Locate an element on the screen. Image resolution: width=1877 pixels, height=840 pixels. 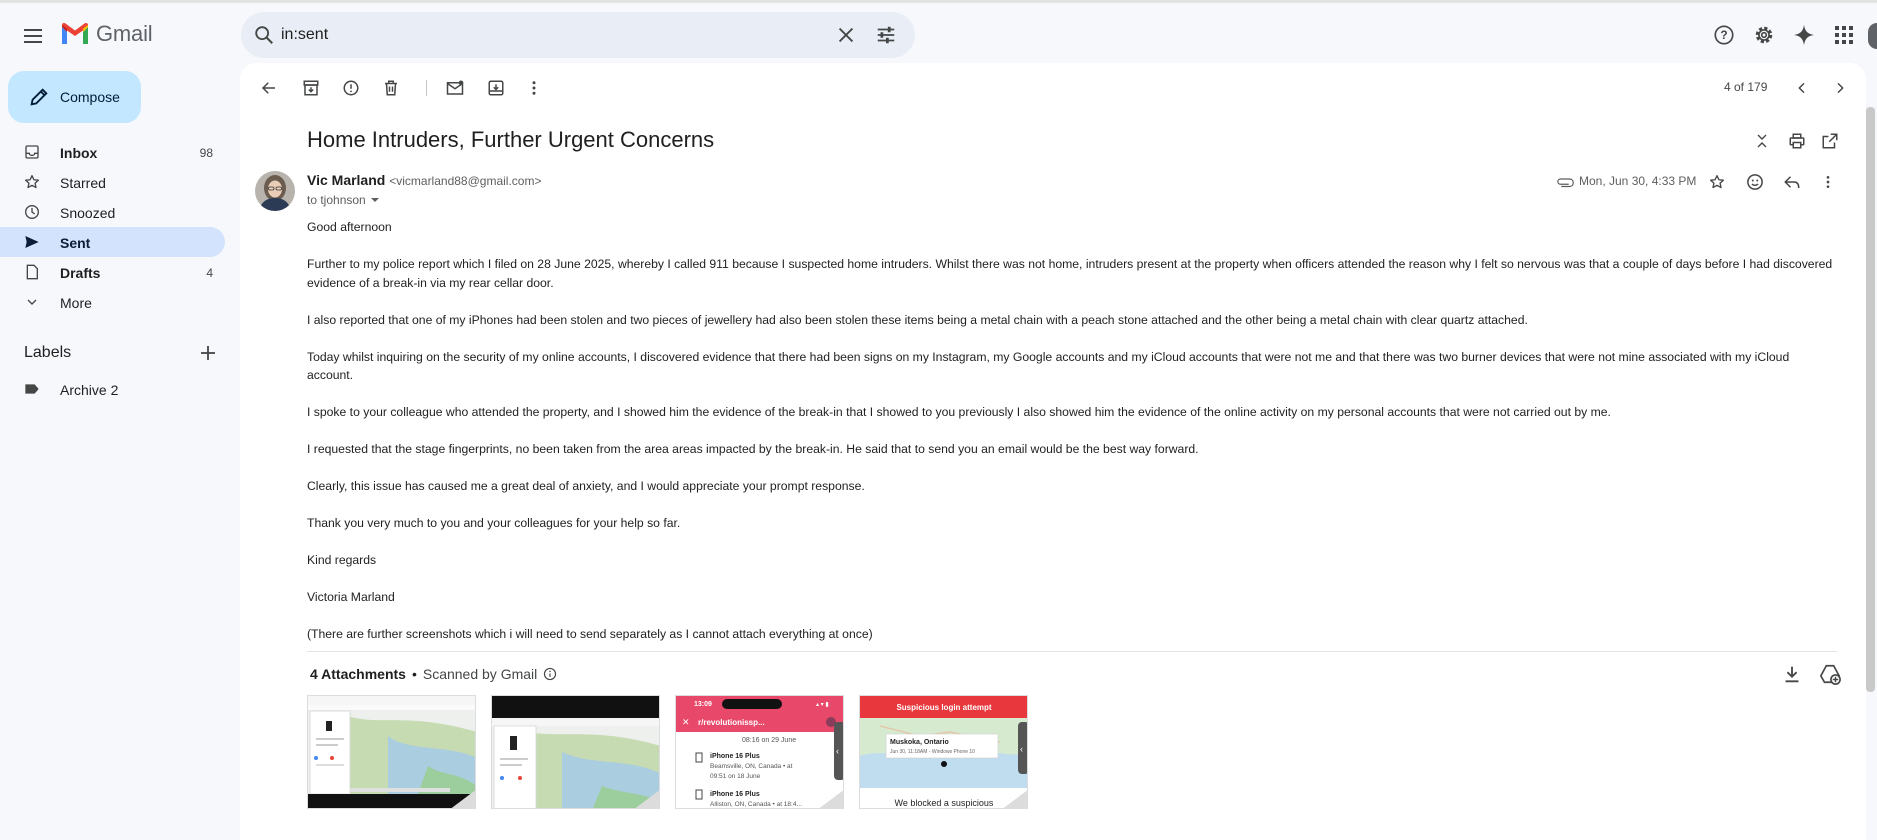
clear-search-icon is located at coordinates (846, 35).